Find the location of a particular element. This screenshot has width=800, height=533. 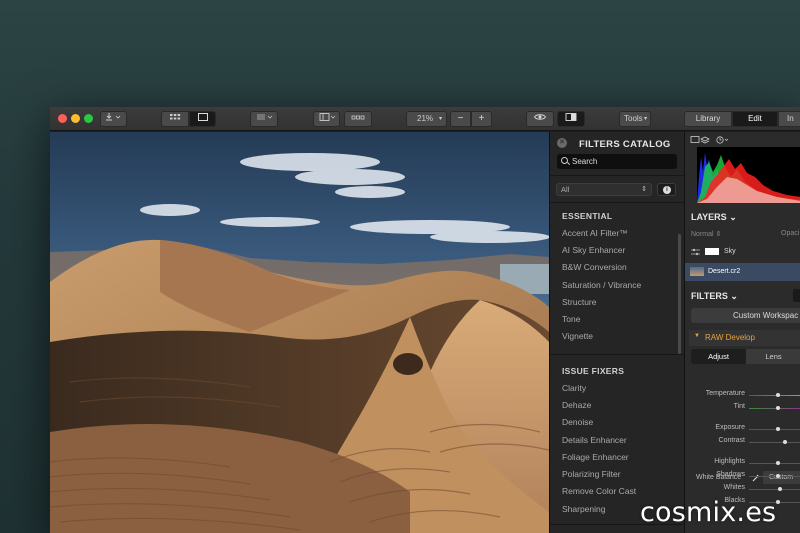

slider-label: Contrast is located at coordinates (731, 440).